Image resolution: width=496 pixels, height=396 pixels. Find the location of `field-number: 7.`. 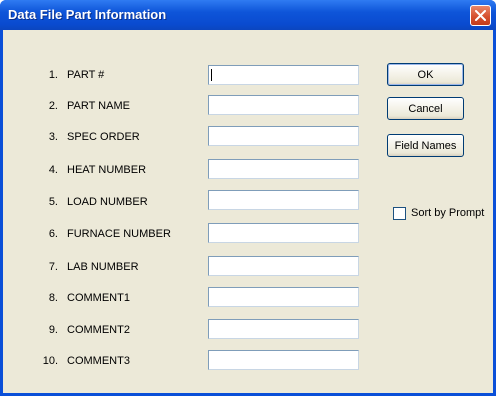

field-number: 7. is located at coordinates (53, 267).